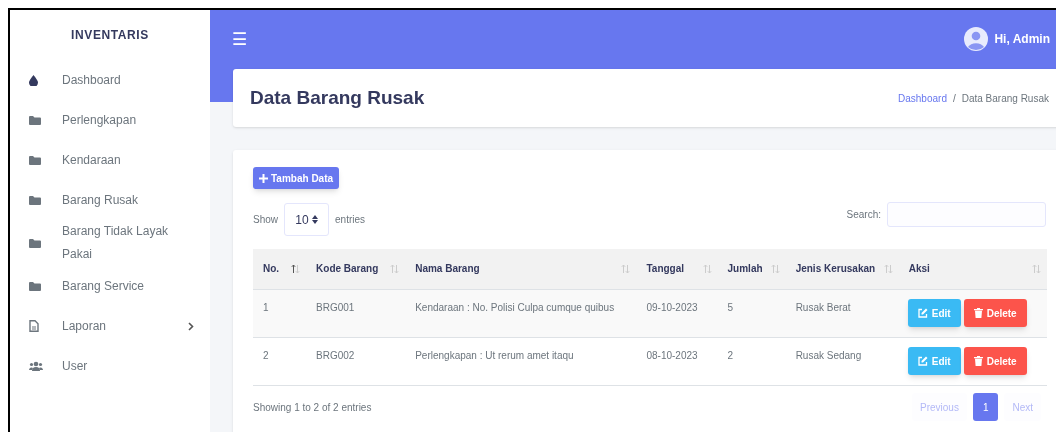 Image resolution: width=1056 pixels, height=432 pixels. What do you see at coordinates (863, 215) in the screenshot?
I see `search-label: Search:` at bounding box center [863, 215].